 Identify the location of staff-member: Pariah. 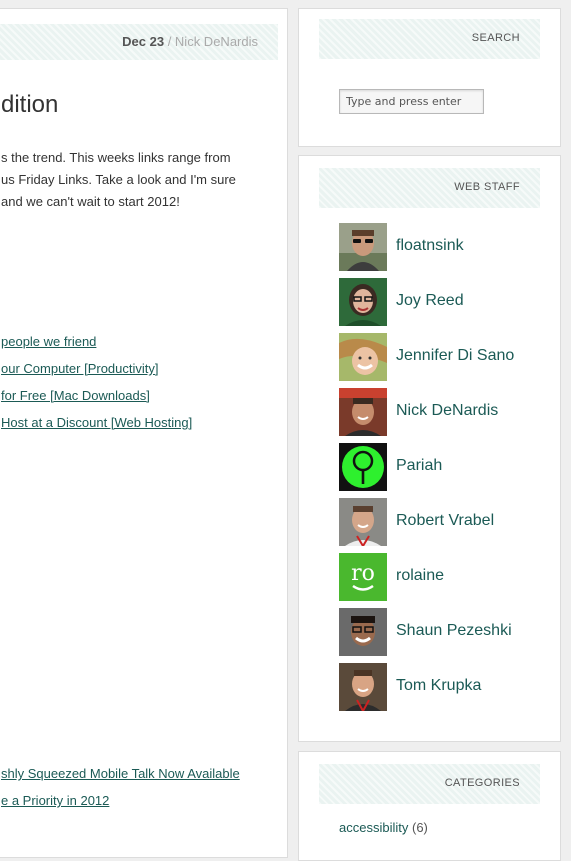
(439, 467).